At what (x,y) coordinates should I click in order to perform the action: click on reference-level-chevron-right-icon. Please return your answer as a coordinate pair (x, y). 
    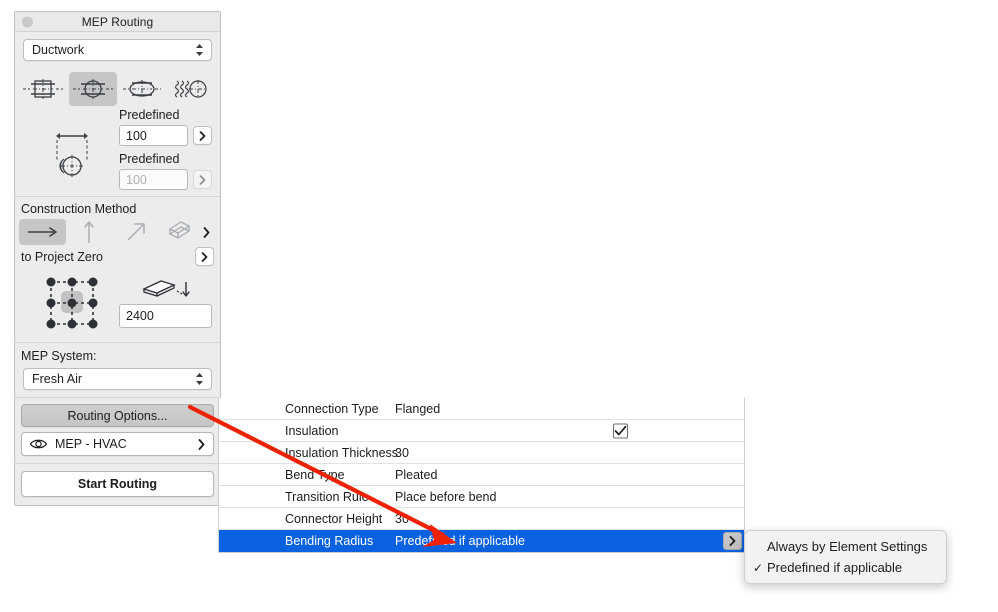
    Looking at the image, I should click on (204, 256).